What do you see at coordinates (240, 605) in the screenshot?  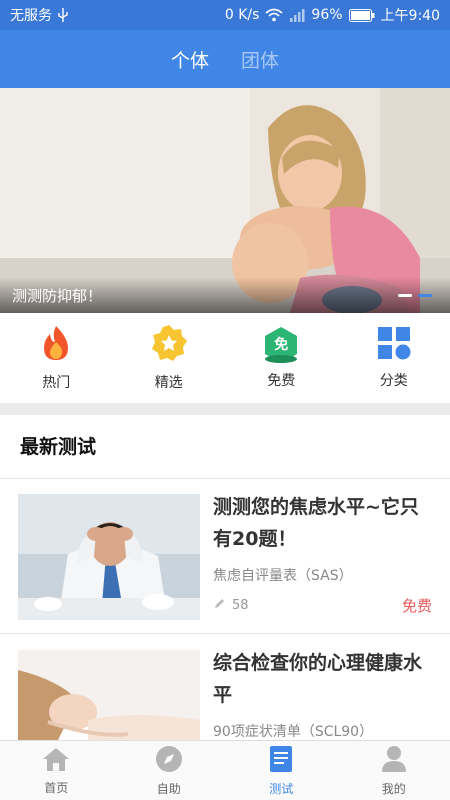 I see `participant-count: 58` at bounding box center [240, 605].